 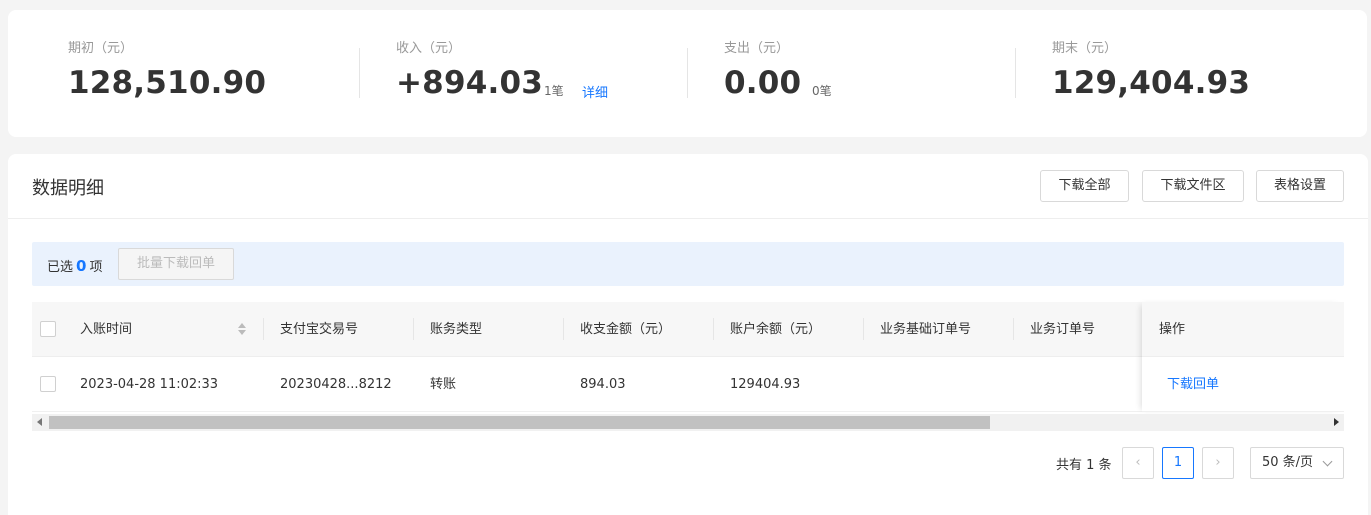 What do you see at coordinates (765, 384) in the screenshot?
I see `balance-cell: 129404.93` at bounding box center [765, 384].